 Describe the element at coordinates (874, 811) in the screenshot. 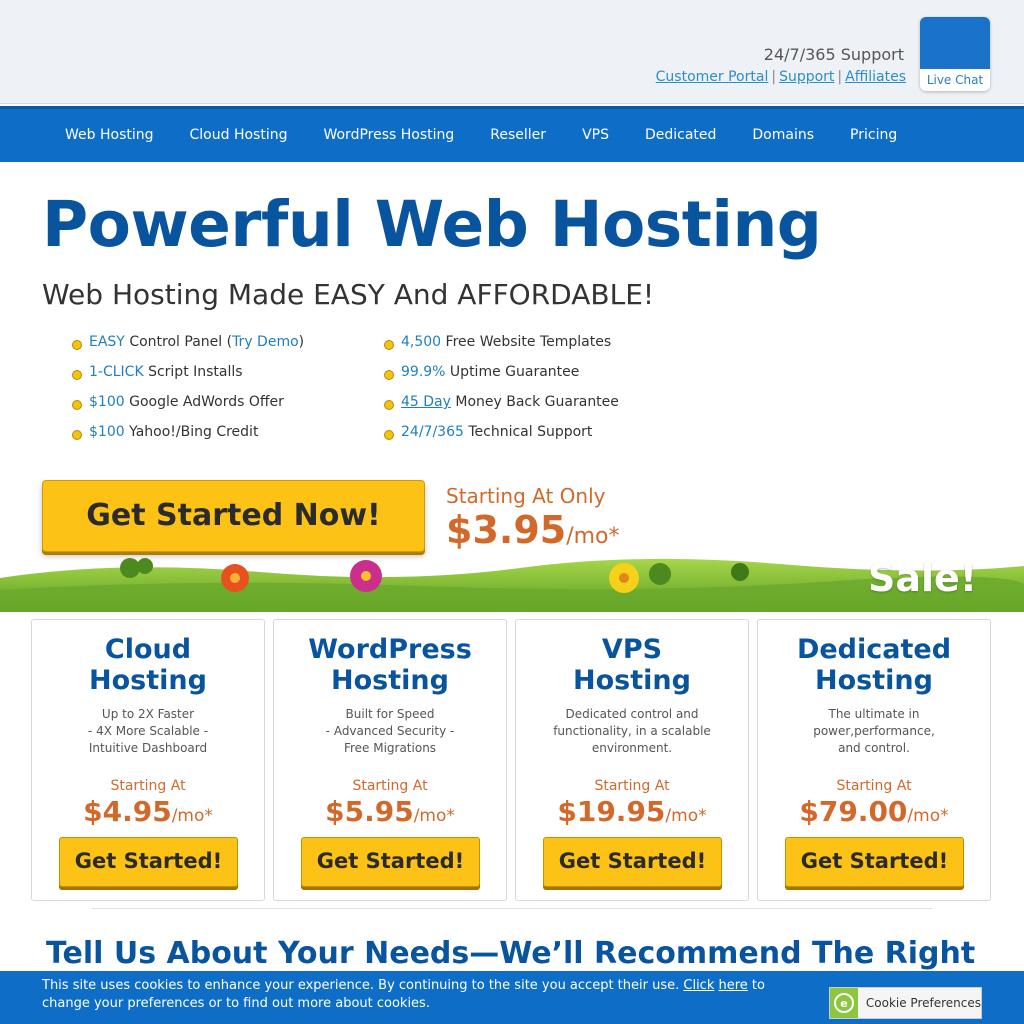

I see `plan-price: $79.00/mo*` at that location.